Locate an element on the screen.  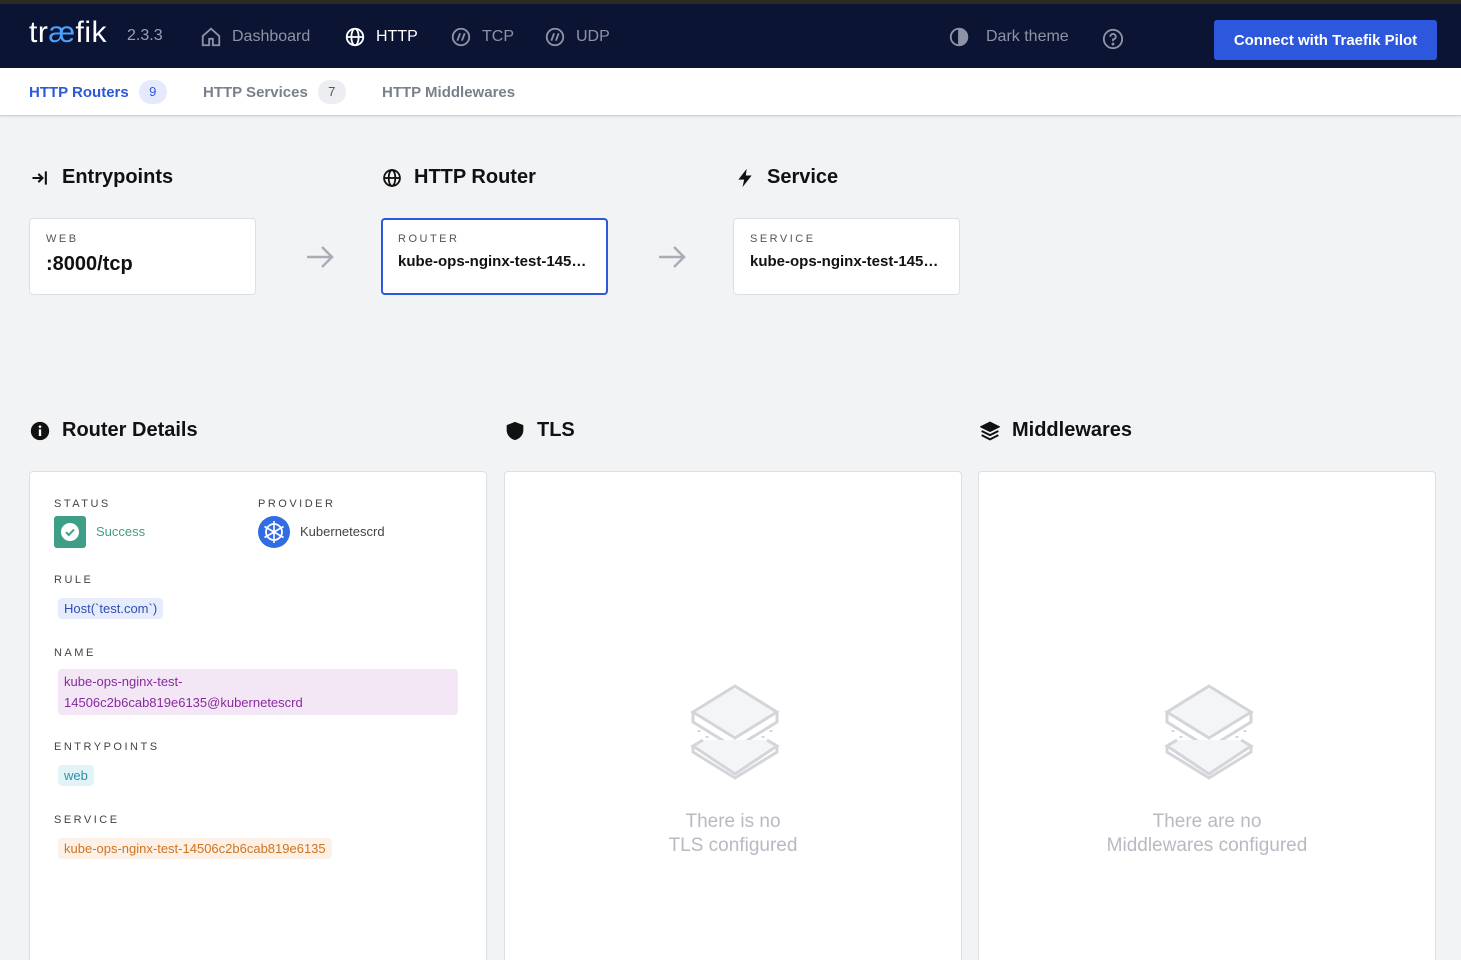
dark-theme-toggle: Dark theme is located at coordinates (1008, 37).